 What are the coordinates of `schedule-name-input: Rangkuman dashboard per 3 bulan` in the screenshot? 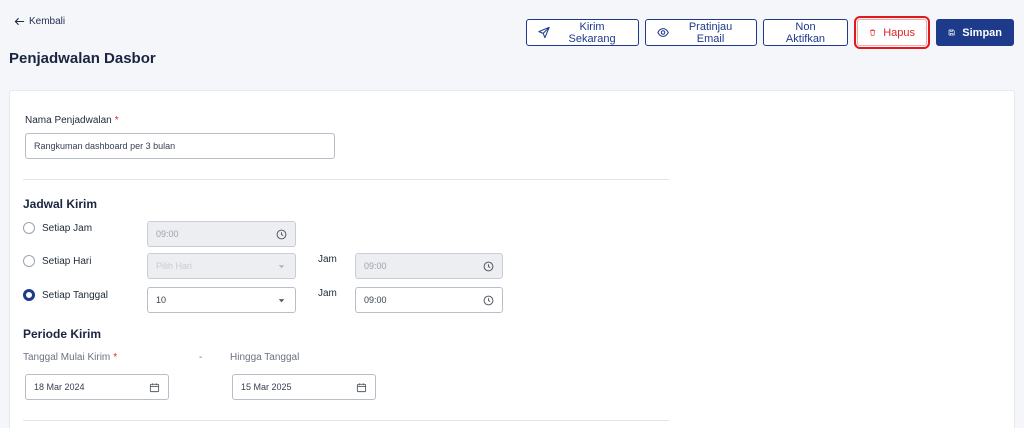 It's located at (180, 146).